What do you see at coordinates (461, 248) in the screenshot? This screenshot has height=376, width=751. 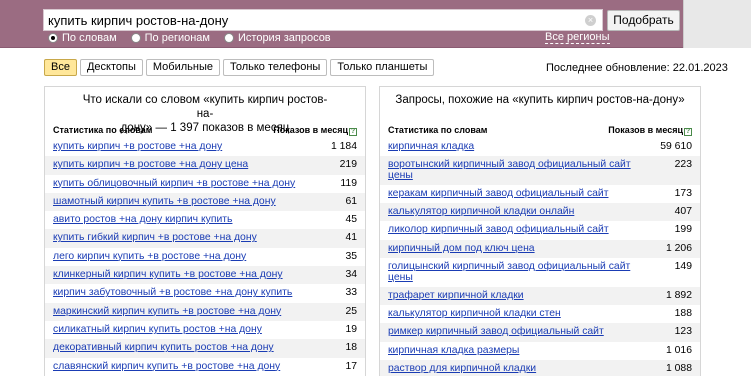 I see `query-link: кирпичный дом под ключ цена` at bounding box center [461, 248].